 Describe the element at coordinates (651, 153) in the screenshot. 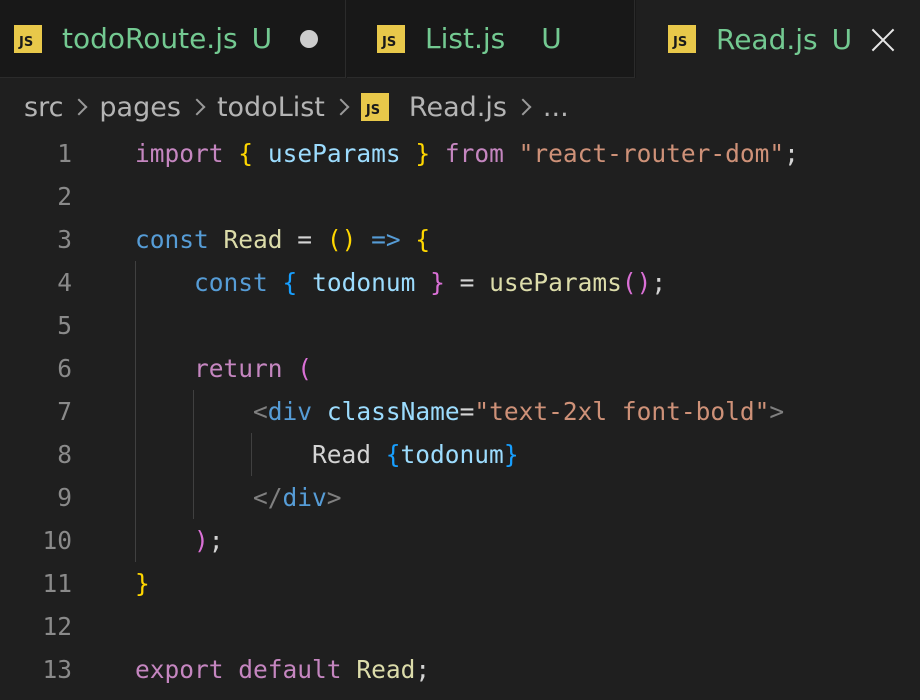

I see `code-token: "react-router-dom"` at that location.